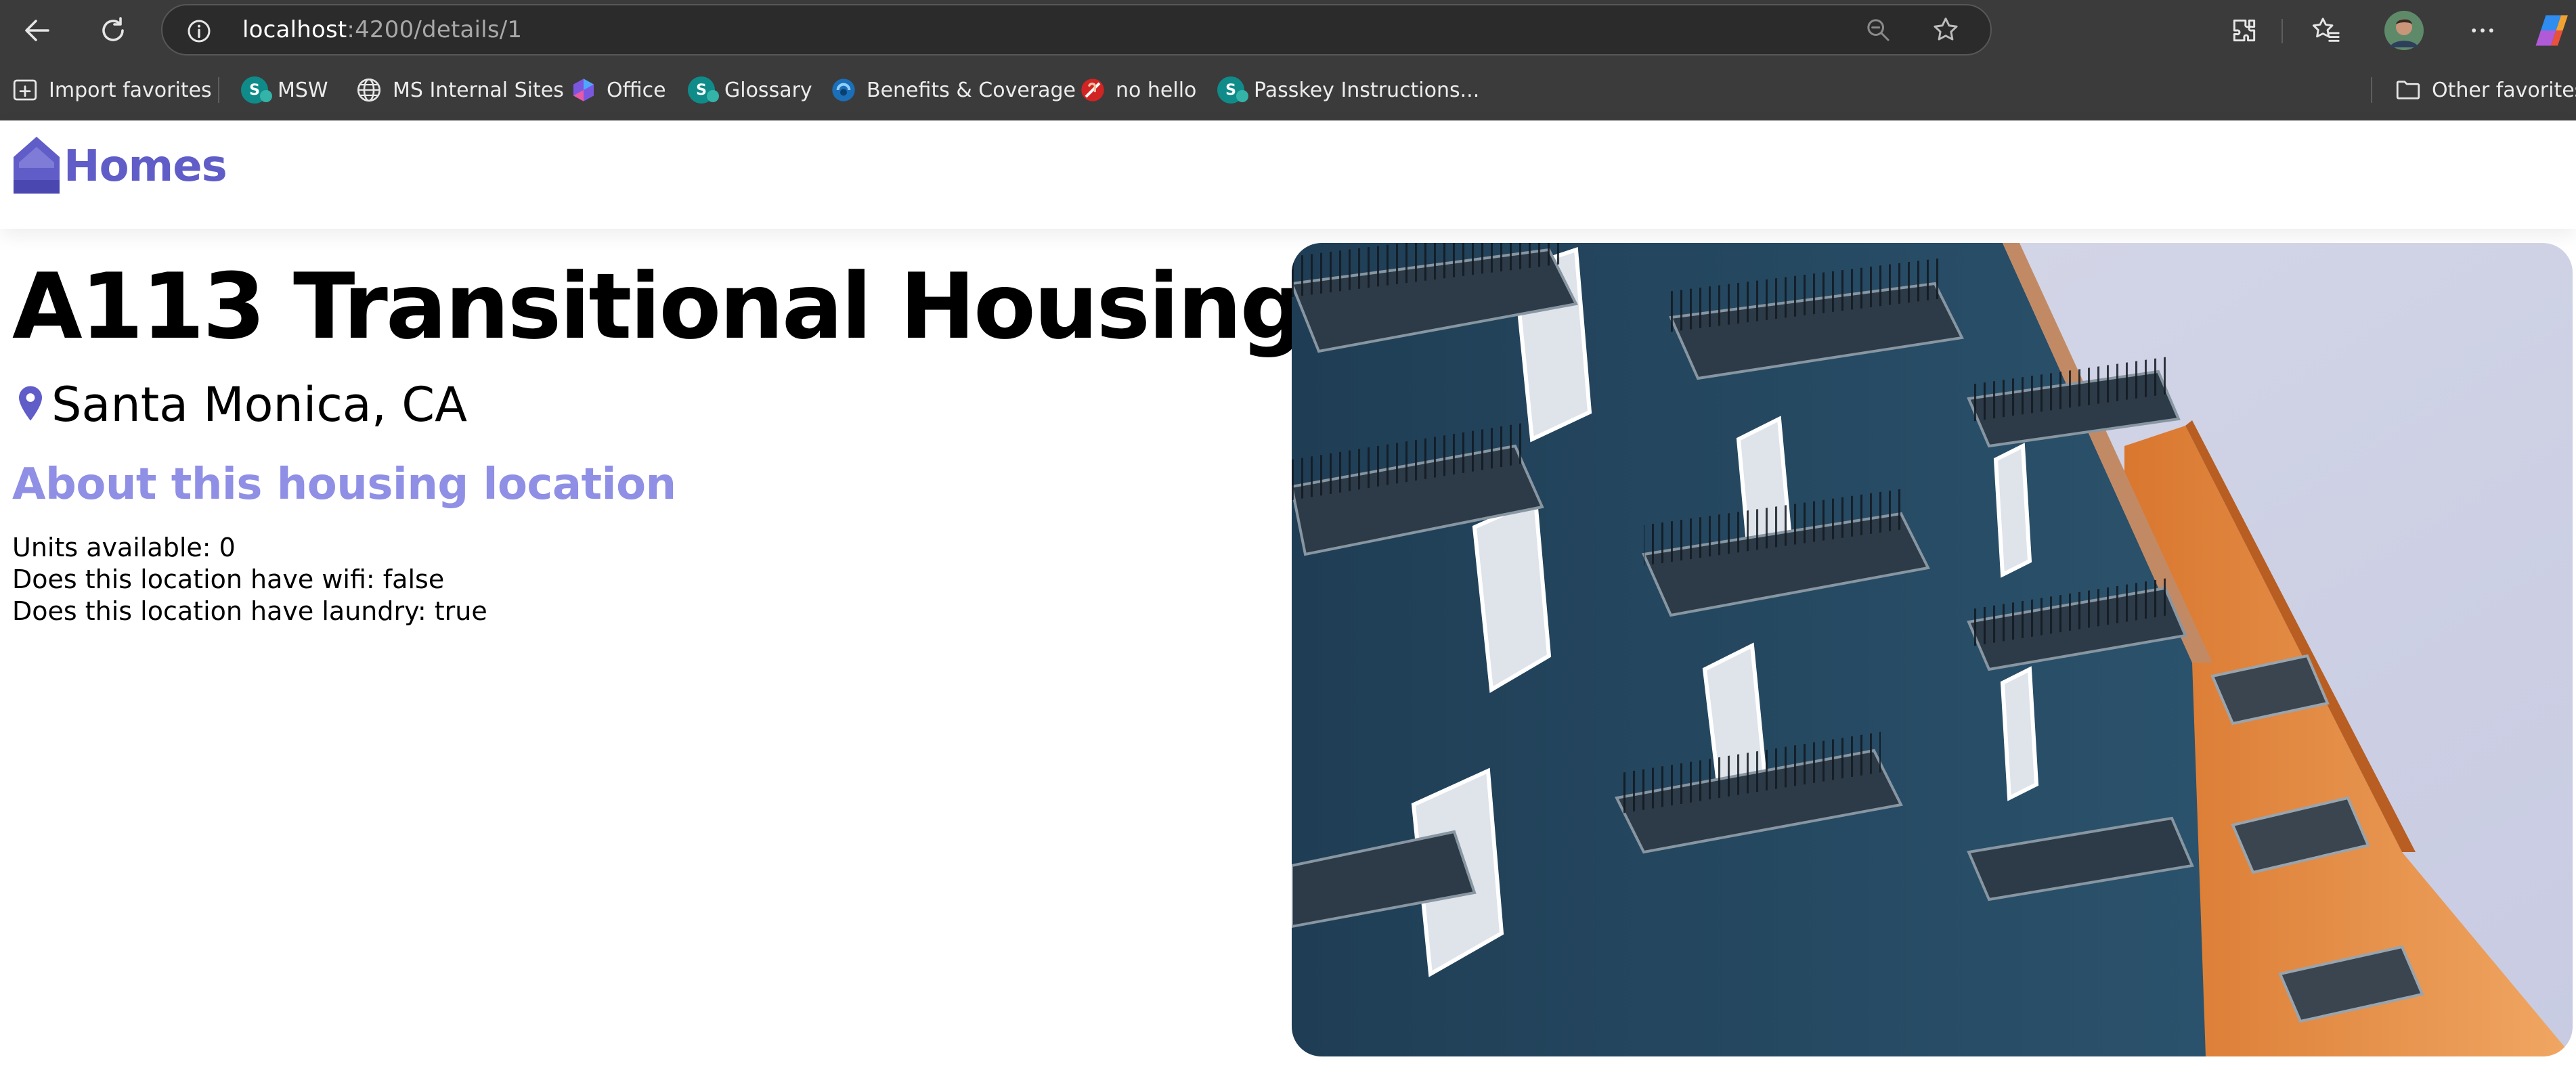 This screenshot has width=2576, height=1070. What do you see at coordinates (2483, 30) in the screenshot?
I see `more-options-icon` at bounding box center [2483, 30].